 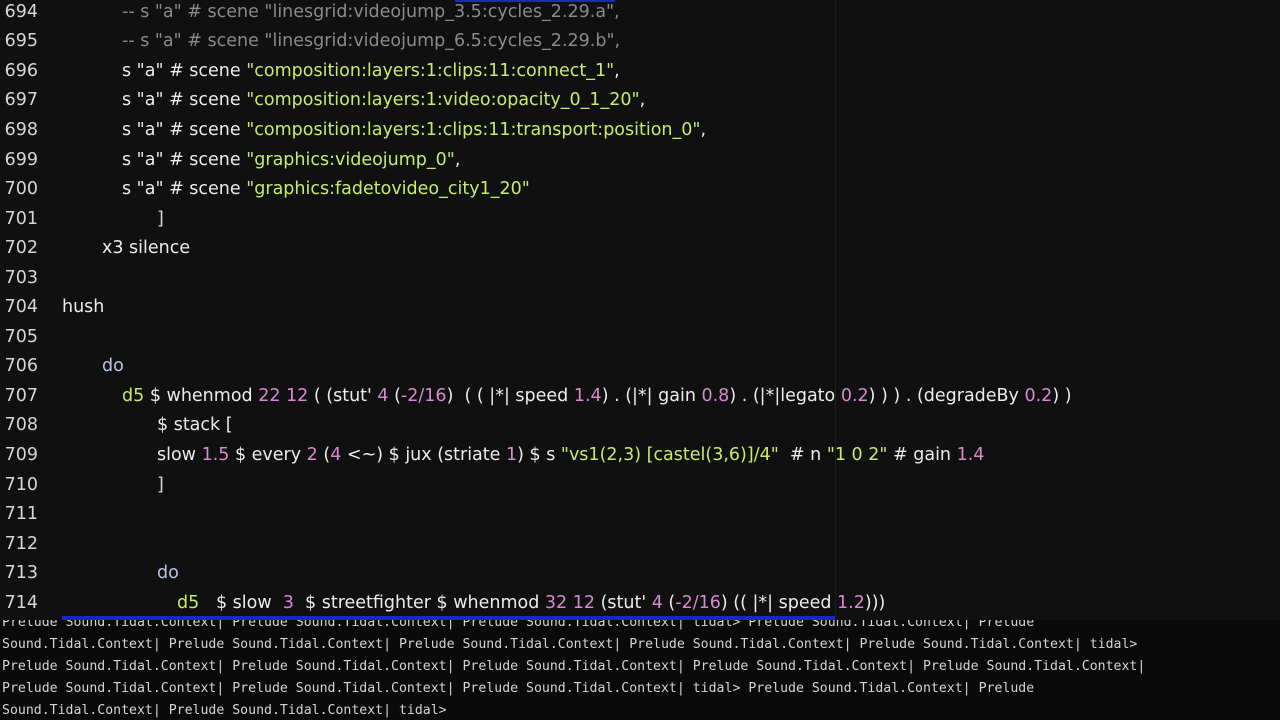 I want to click on code-line: 711, so click(x=640, y=514).